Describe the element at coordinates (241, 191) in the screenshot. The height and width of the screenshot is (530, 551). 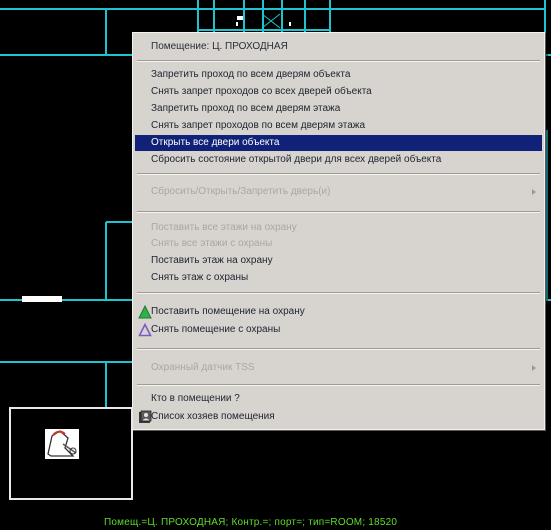
I see `door-submenu-label: Сбросить/Открыть/Запретить дверь(и)` at that location.